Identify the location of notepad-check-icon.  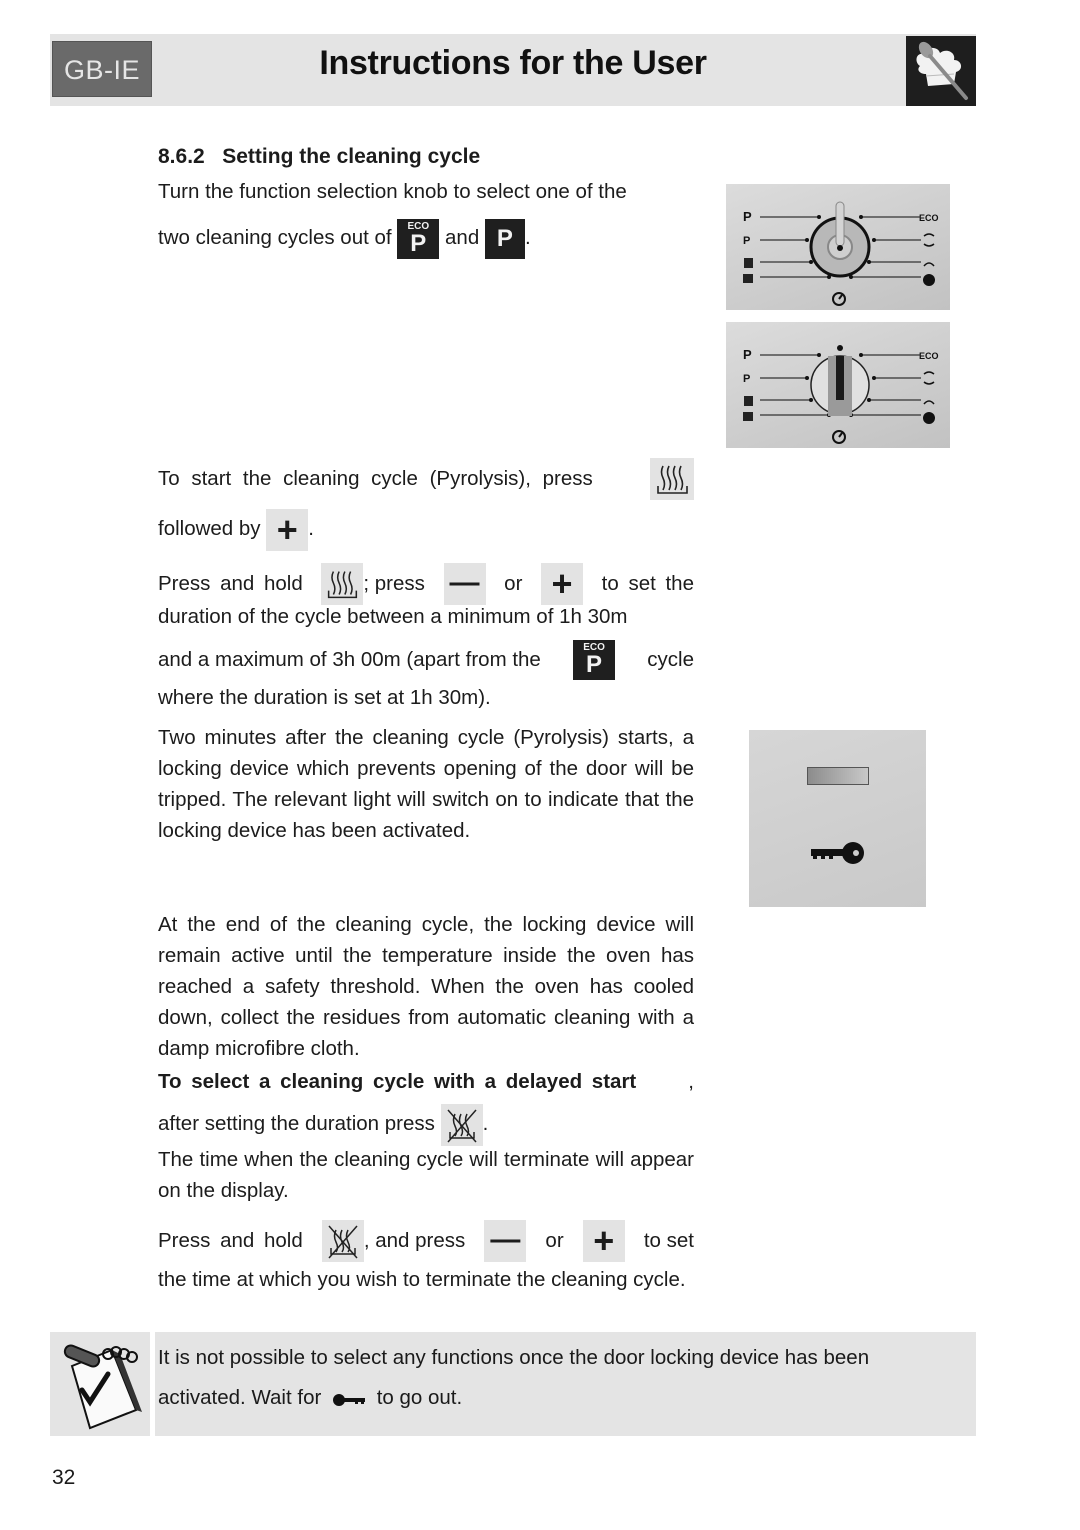
(100, 1384).